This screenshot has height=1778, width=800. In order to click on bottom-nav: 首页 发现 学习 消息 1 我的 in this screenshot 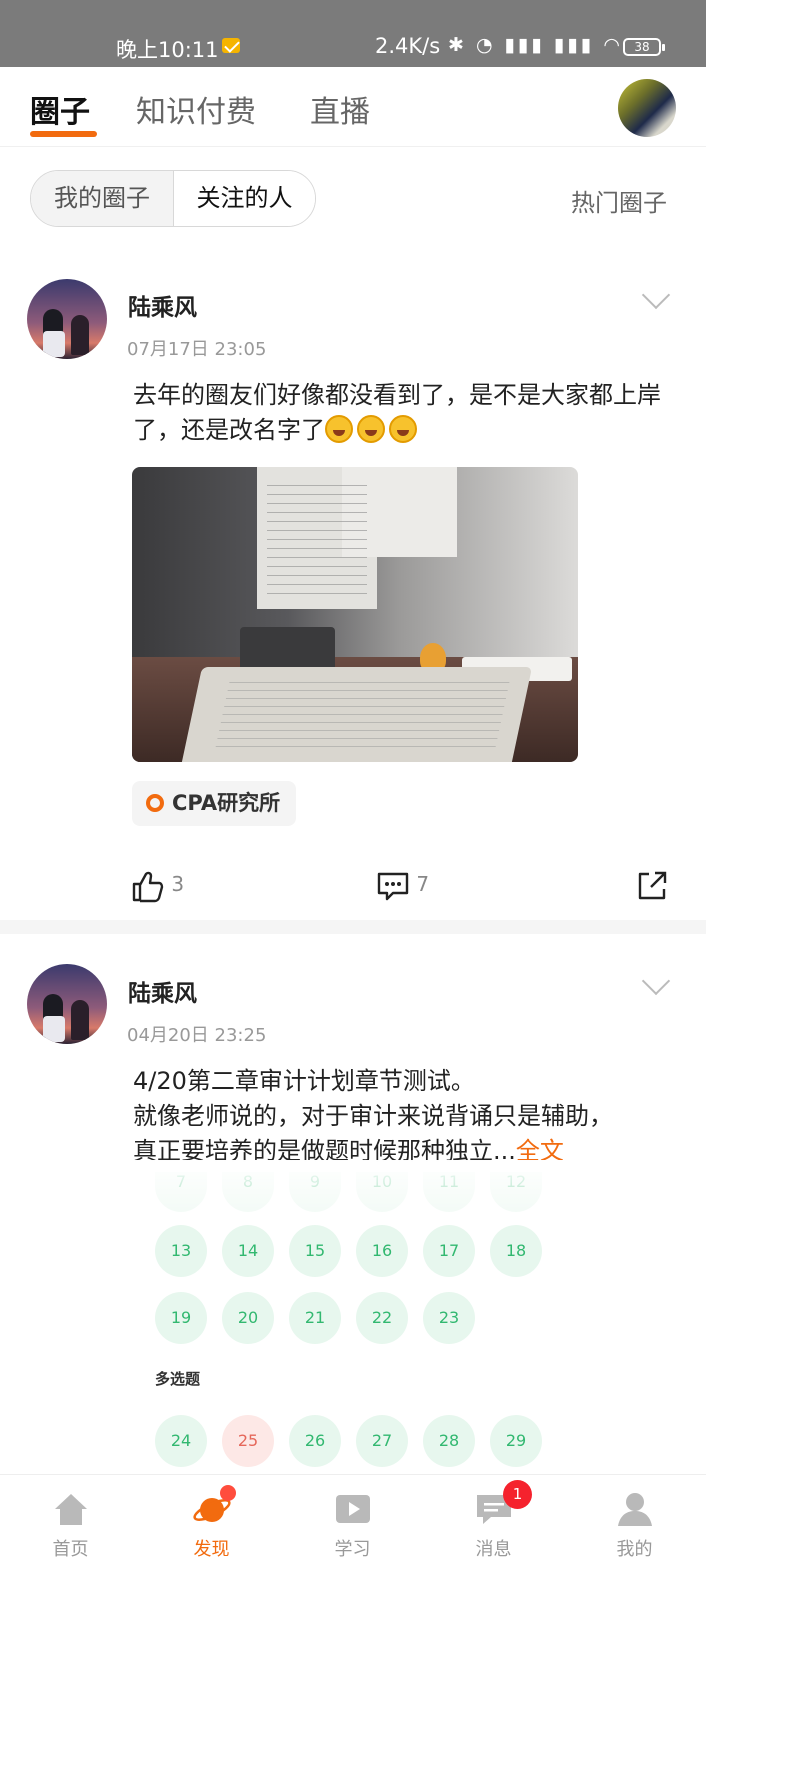, I will do `click(353, 1521)`.